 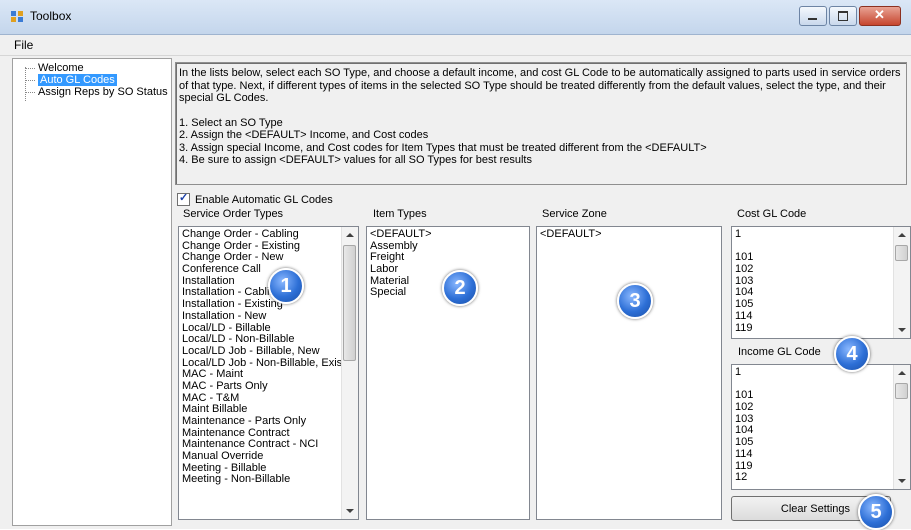 I want to click on window-title: Toolbox, so click(x=51, y=16).